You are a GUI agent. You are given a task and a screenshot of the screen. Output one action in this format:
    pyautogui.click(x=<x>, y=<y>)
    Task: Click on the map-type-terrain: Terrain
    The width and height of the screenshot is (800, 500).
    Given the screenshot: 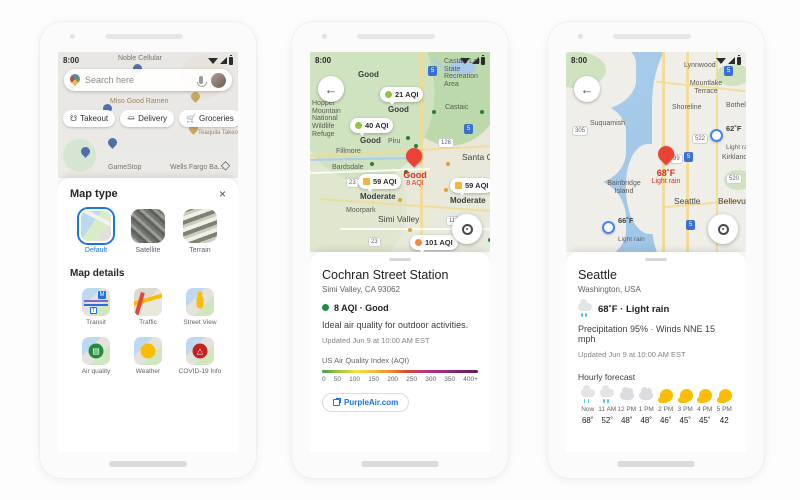 What is the action you would take?
    pyautogui.click(x=200, y=231)
    